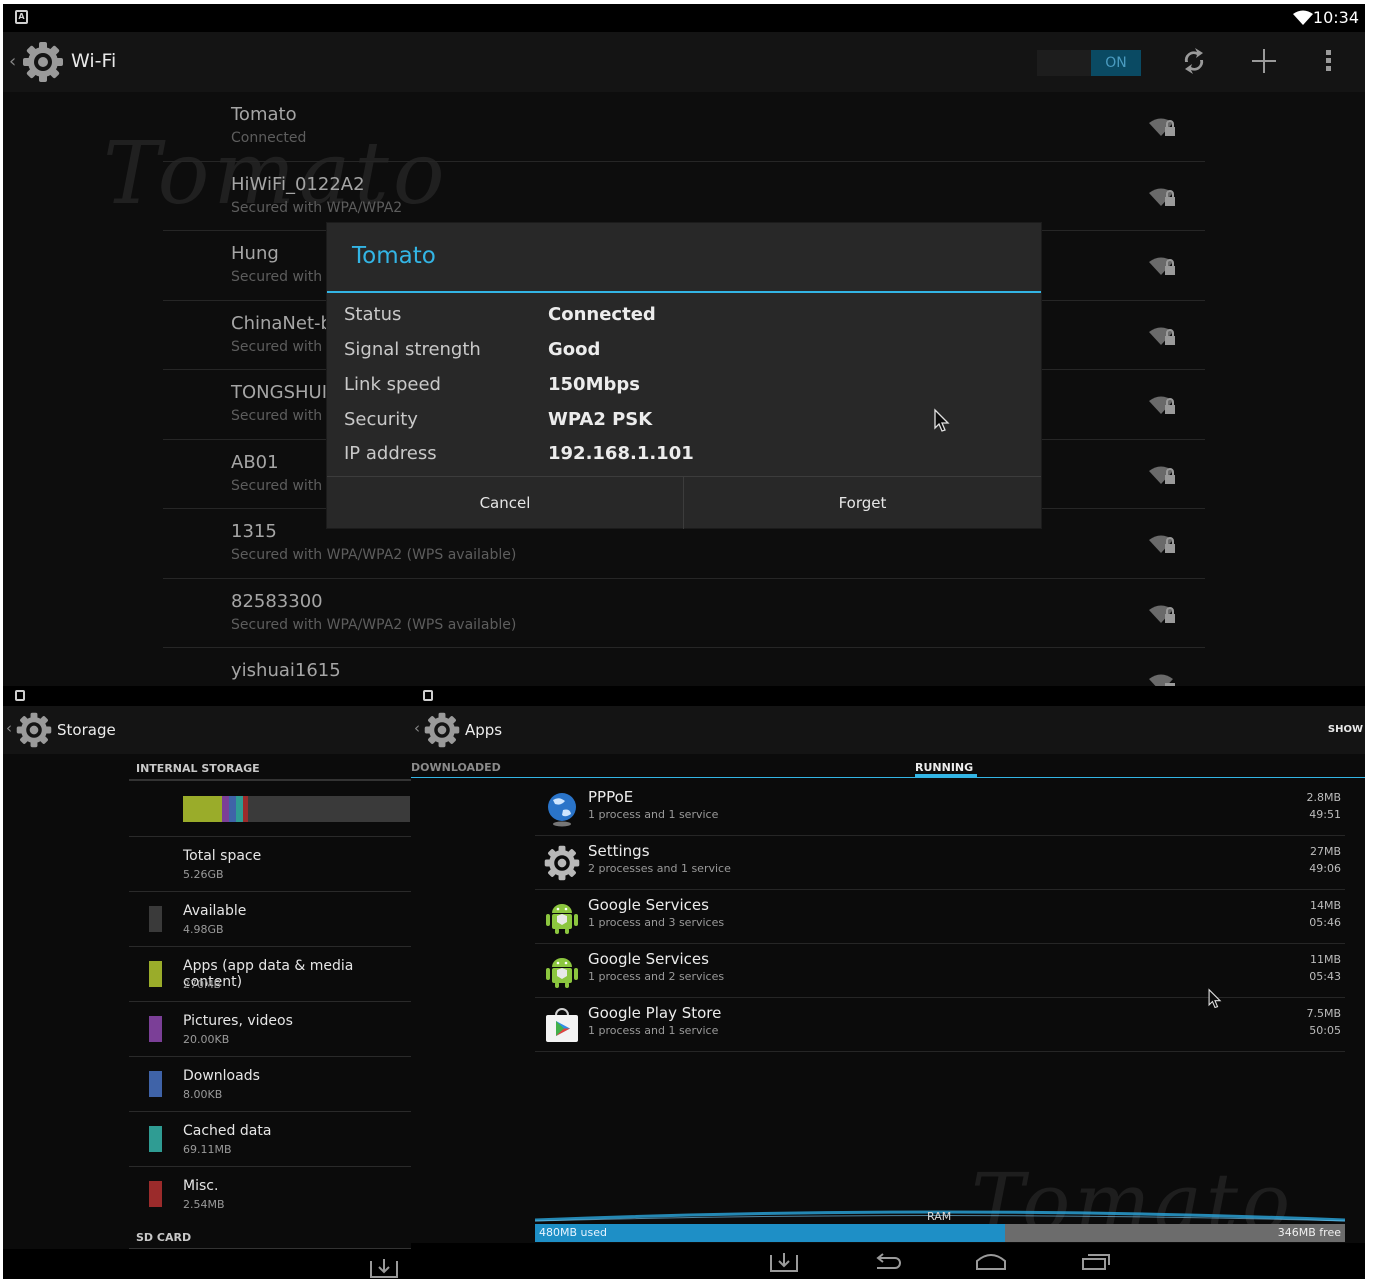 This screenshot has width=1378, height=1279. What do you see at coordinates (1325, 905) in the screenshot?
I see `app-memory: 14MB` at bounding box center [1325, 905].